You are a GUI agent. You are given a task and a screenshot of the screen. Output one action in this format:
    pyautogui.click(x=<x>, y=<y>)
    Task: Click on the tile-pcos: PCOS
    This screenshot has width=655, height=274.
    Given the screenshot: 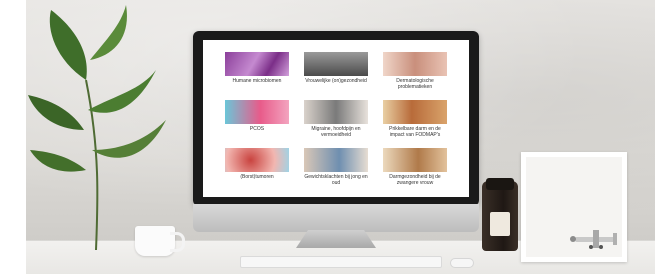 What is the action you would take?
    pyautogui.click(x=257, y=116)
    